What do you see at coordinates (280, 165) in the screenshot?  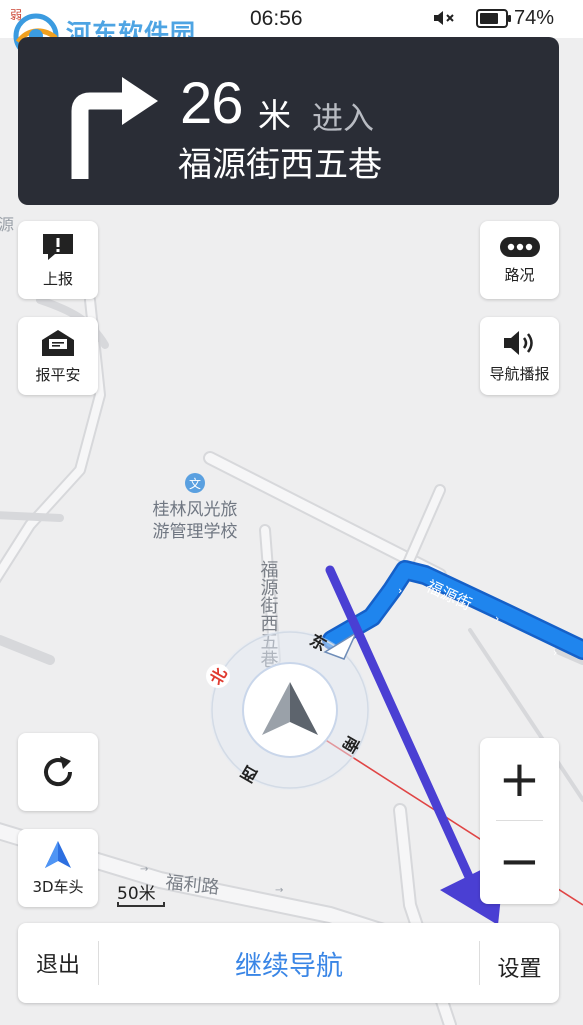 I see `next-road-name: 福源街西五巷` at bounding box center [280, 165].